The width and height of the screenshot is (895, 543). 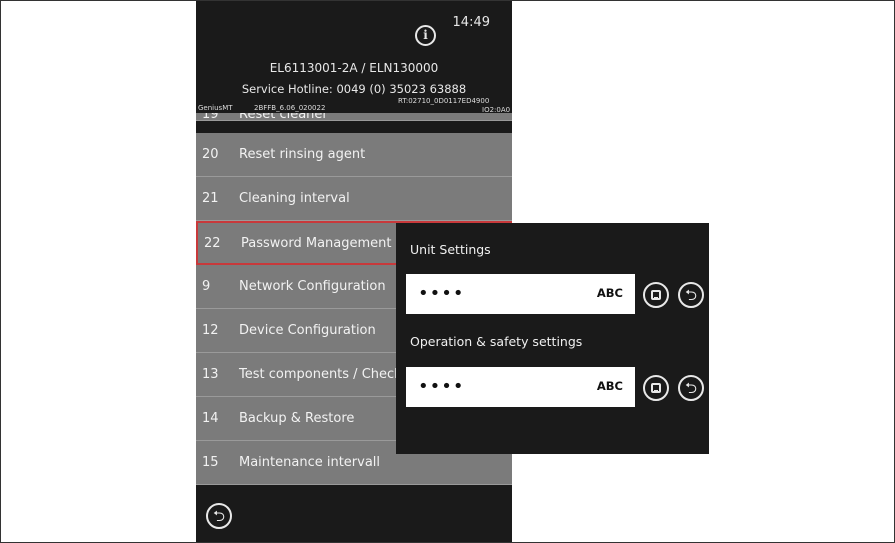 I want to click on menu-item-number: 21, so click(x=210, y=198).